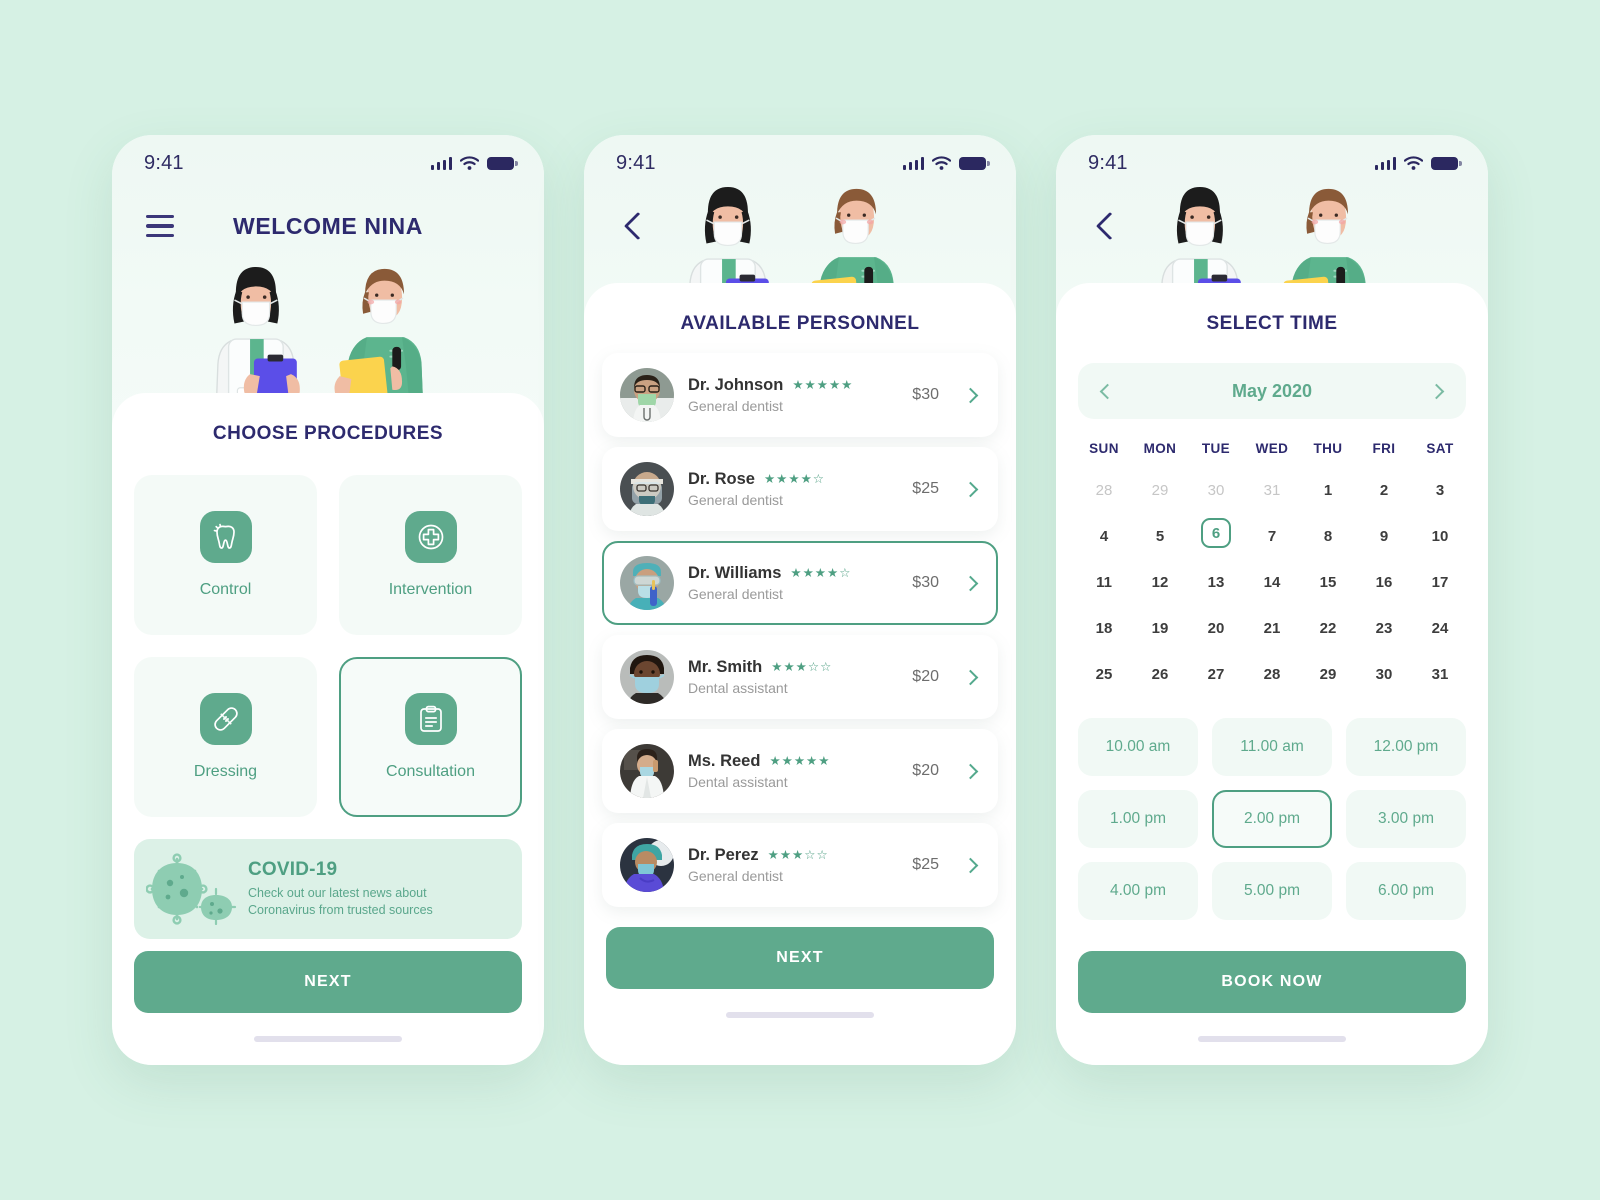  Describe the element at coordinates (430, 719) in the screenshot. I see `clipboard-icon` at that location.